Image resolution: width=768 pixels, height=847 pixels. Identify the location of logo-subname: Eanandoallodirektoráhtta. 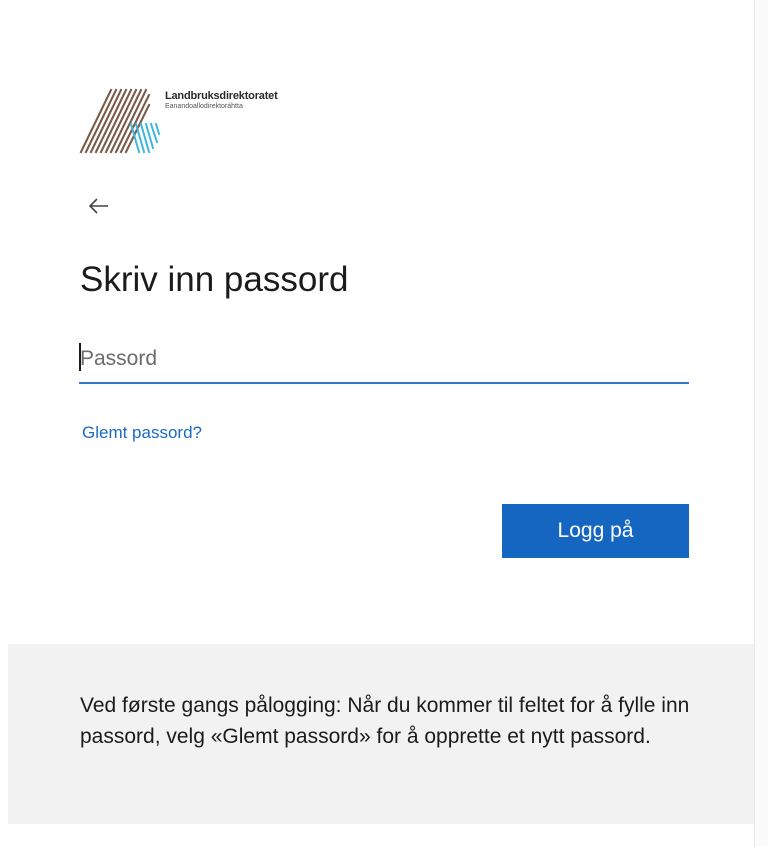
(204, 106).